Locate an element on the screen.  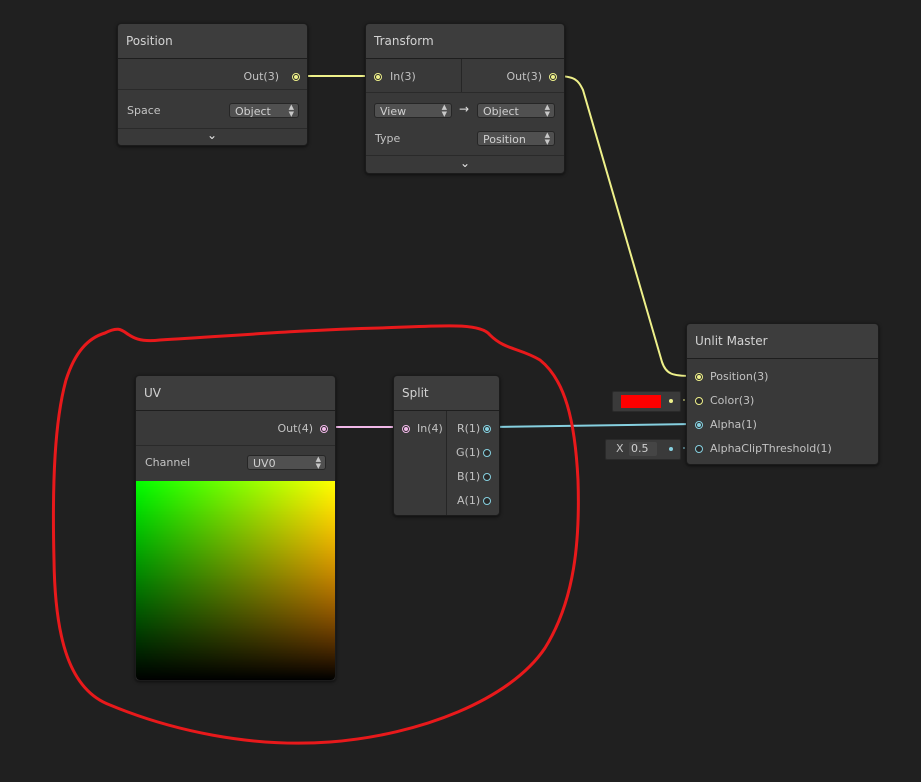
split-in-port is located at coordinates (406, 429).